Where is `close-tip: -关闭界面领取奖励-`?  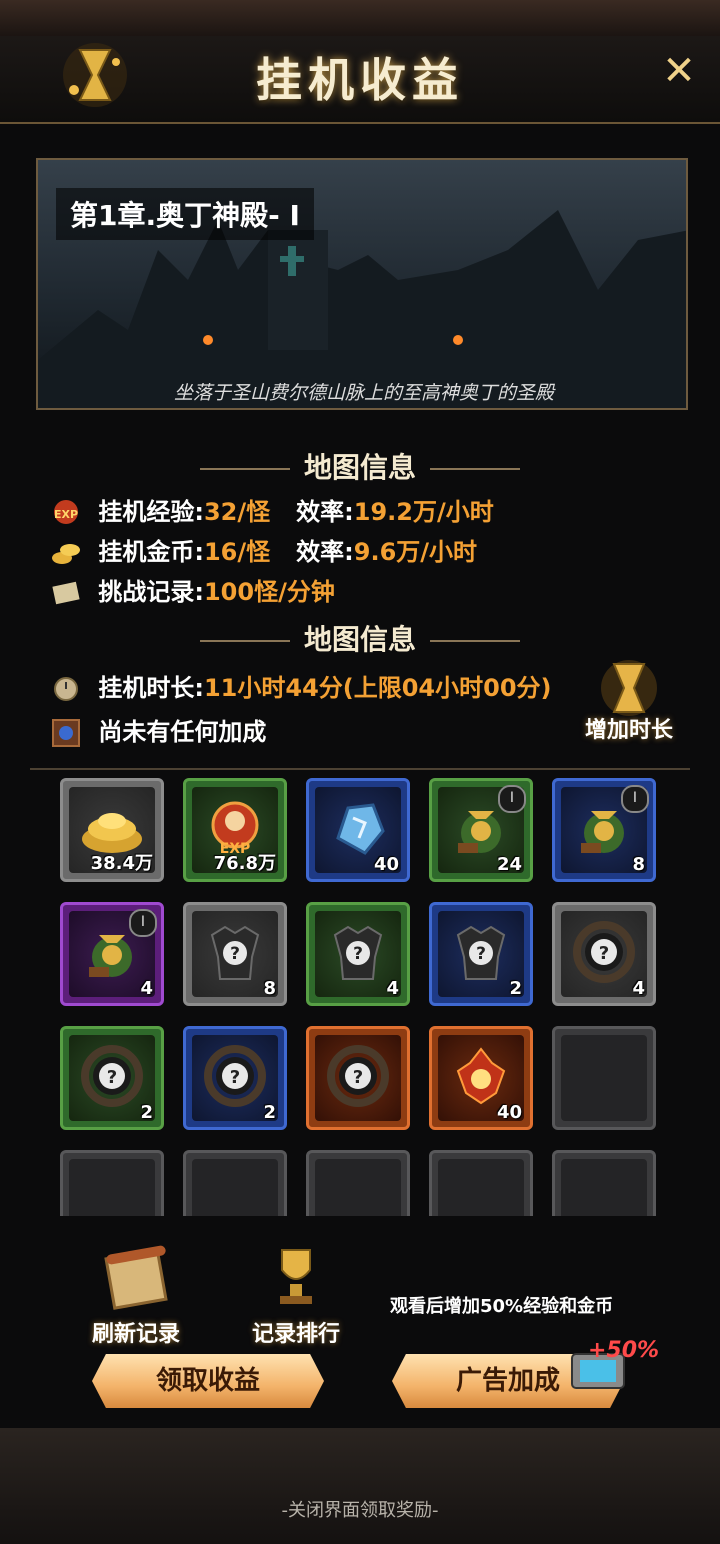
close-tip: -关闭界面领取奖励- is located at coordinates (360, 1509).